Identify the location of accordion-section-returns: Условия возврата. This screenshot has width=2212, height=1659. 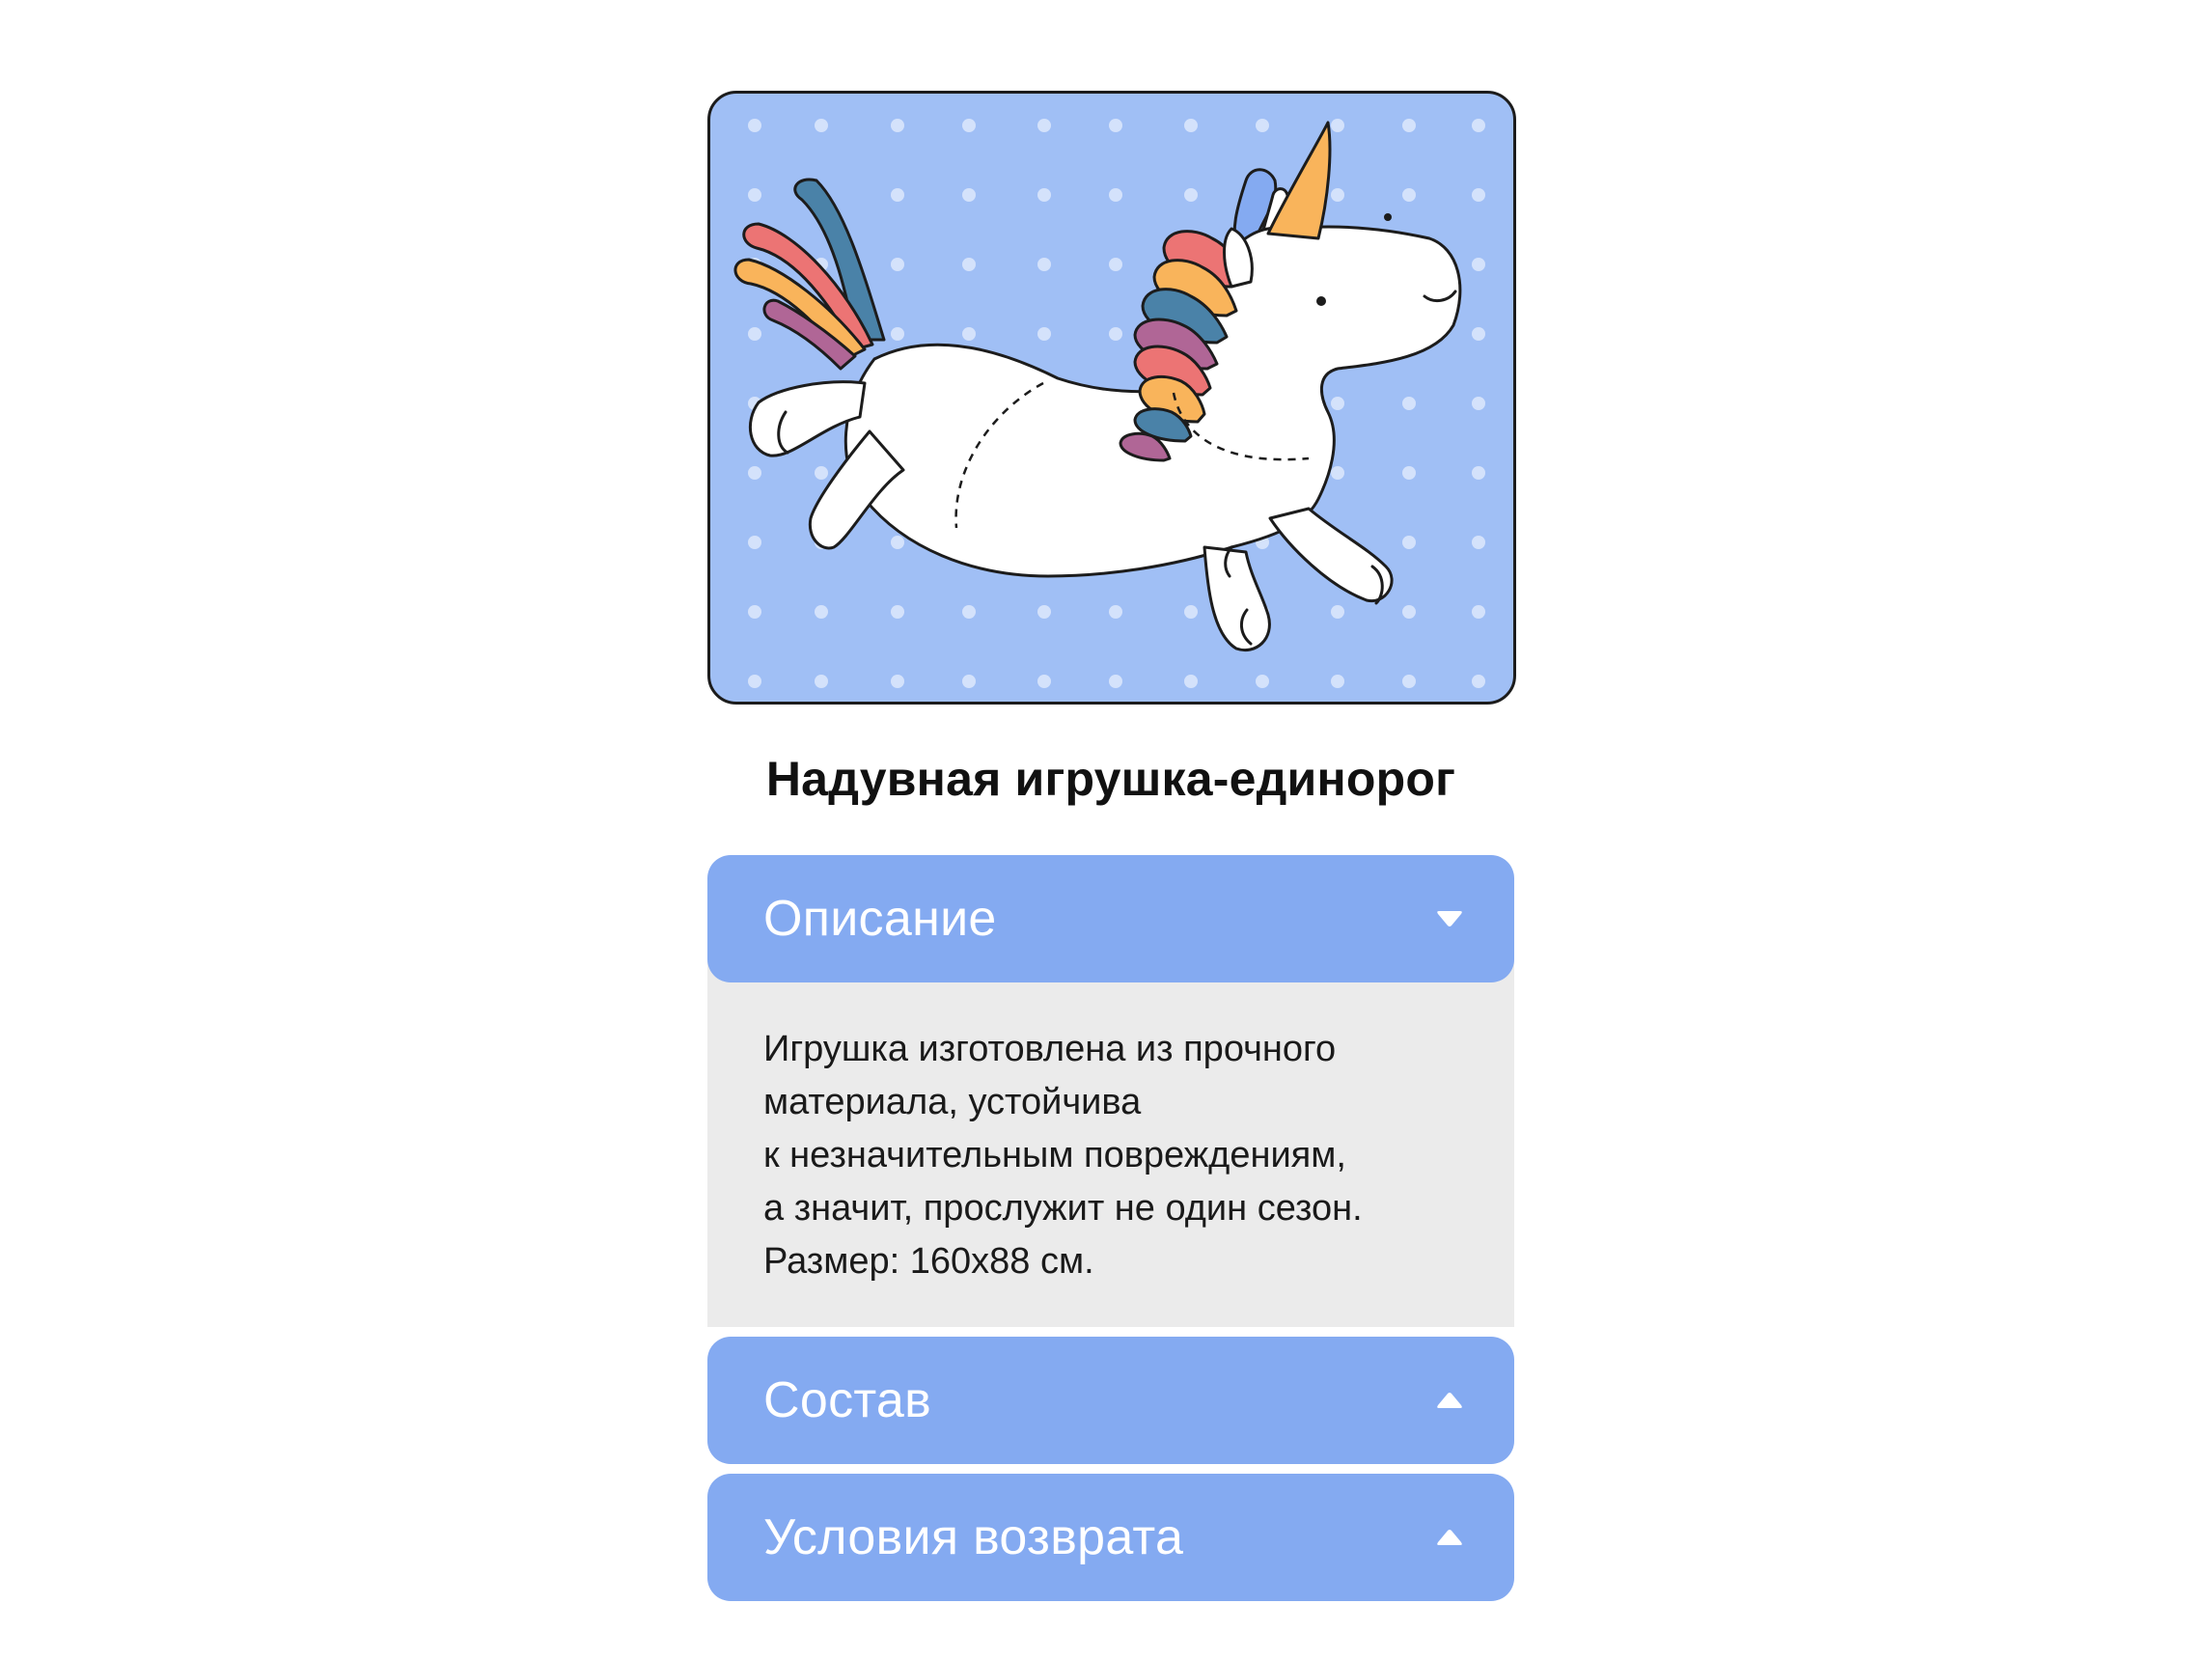
(1110, 1537).